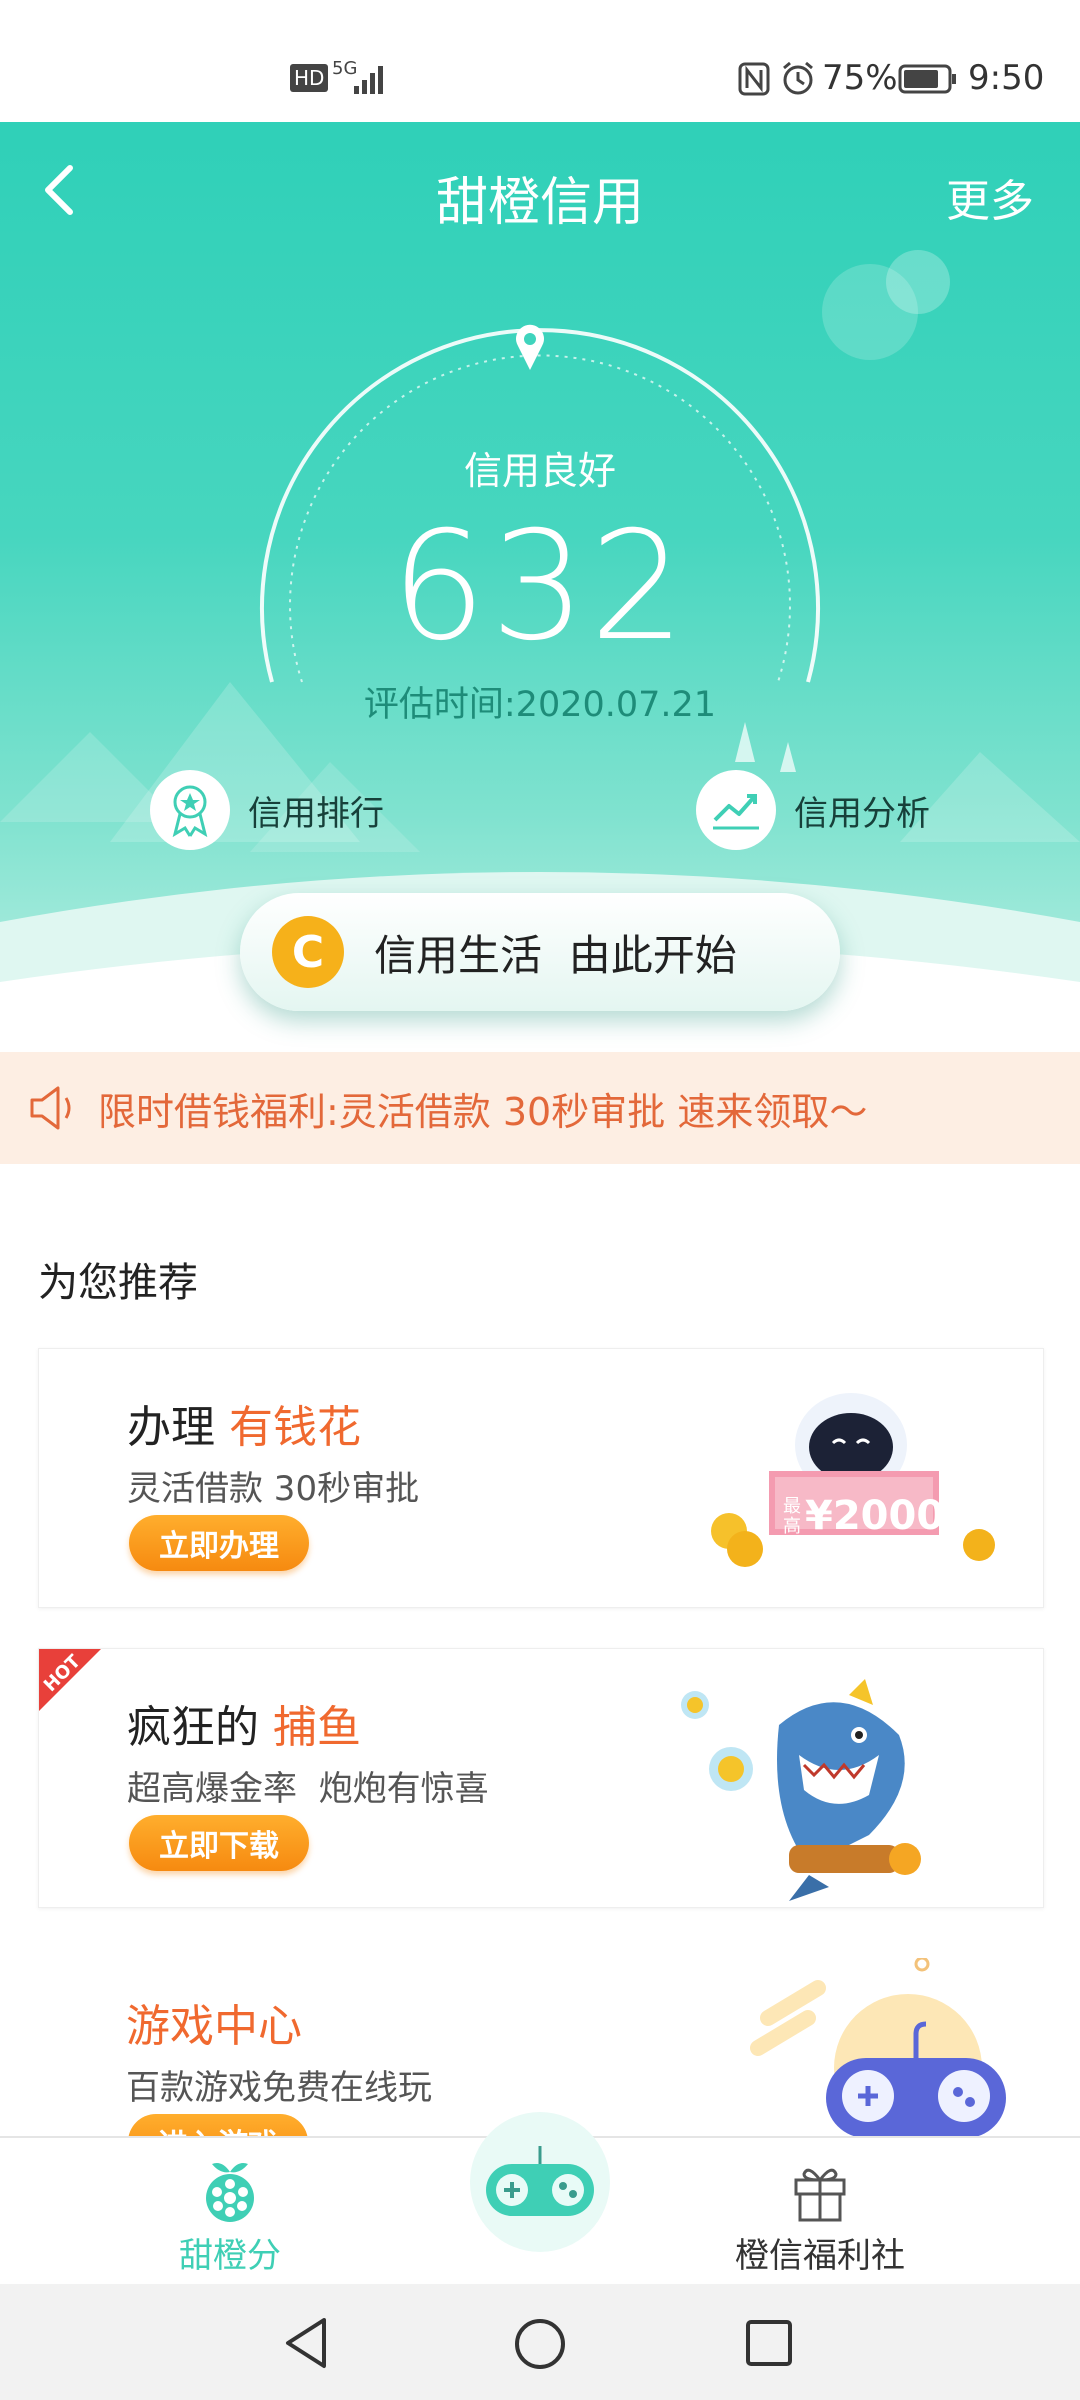  I want to click on promo-notice-text: 限时借钱福利:灵活借款 30秒审批 速来领取～, so click(483, 1111).